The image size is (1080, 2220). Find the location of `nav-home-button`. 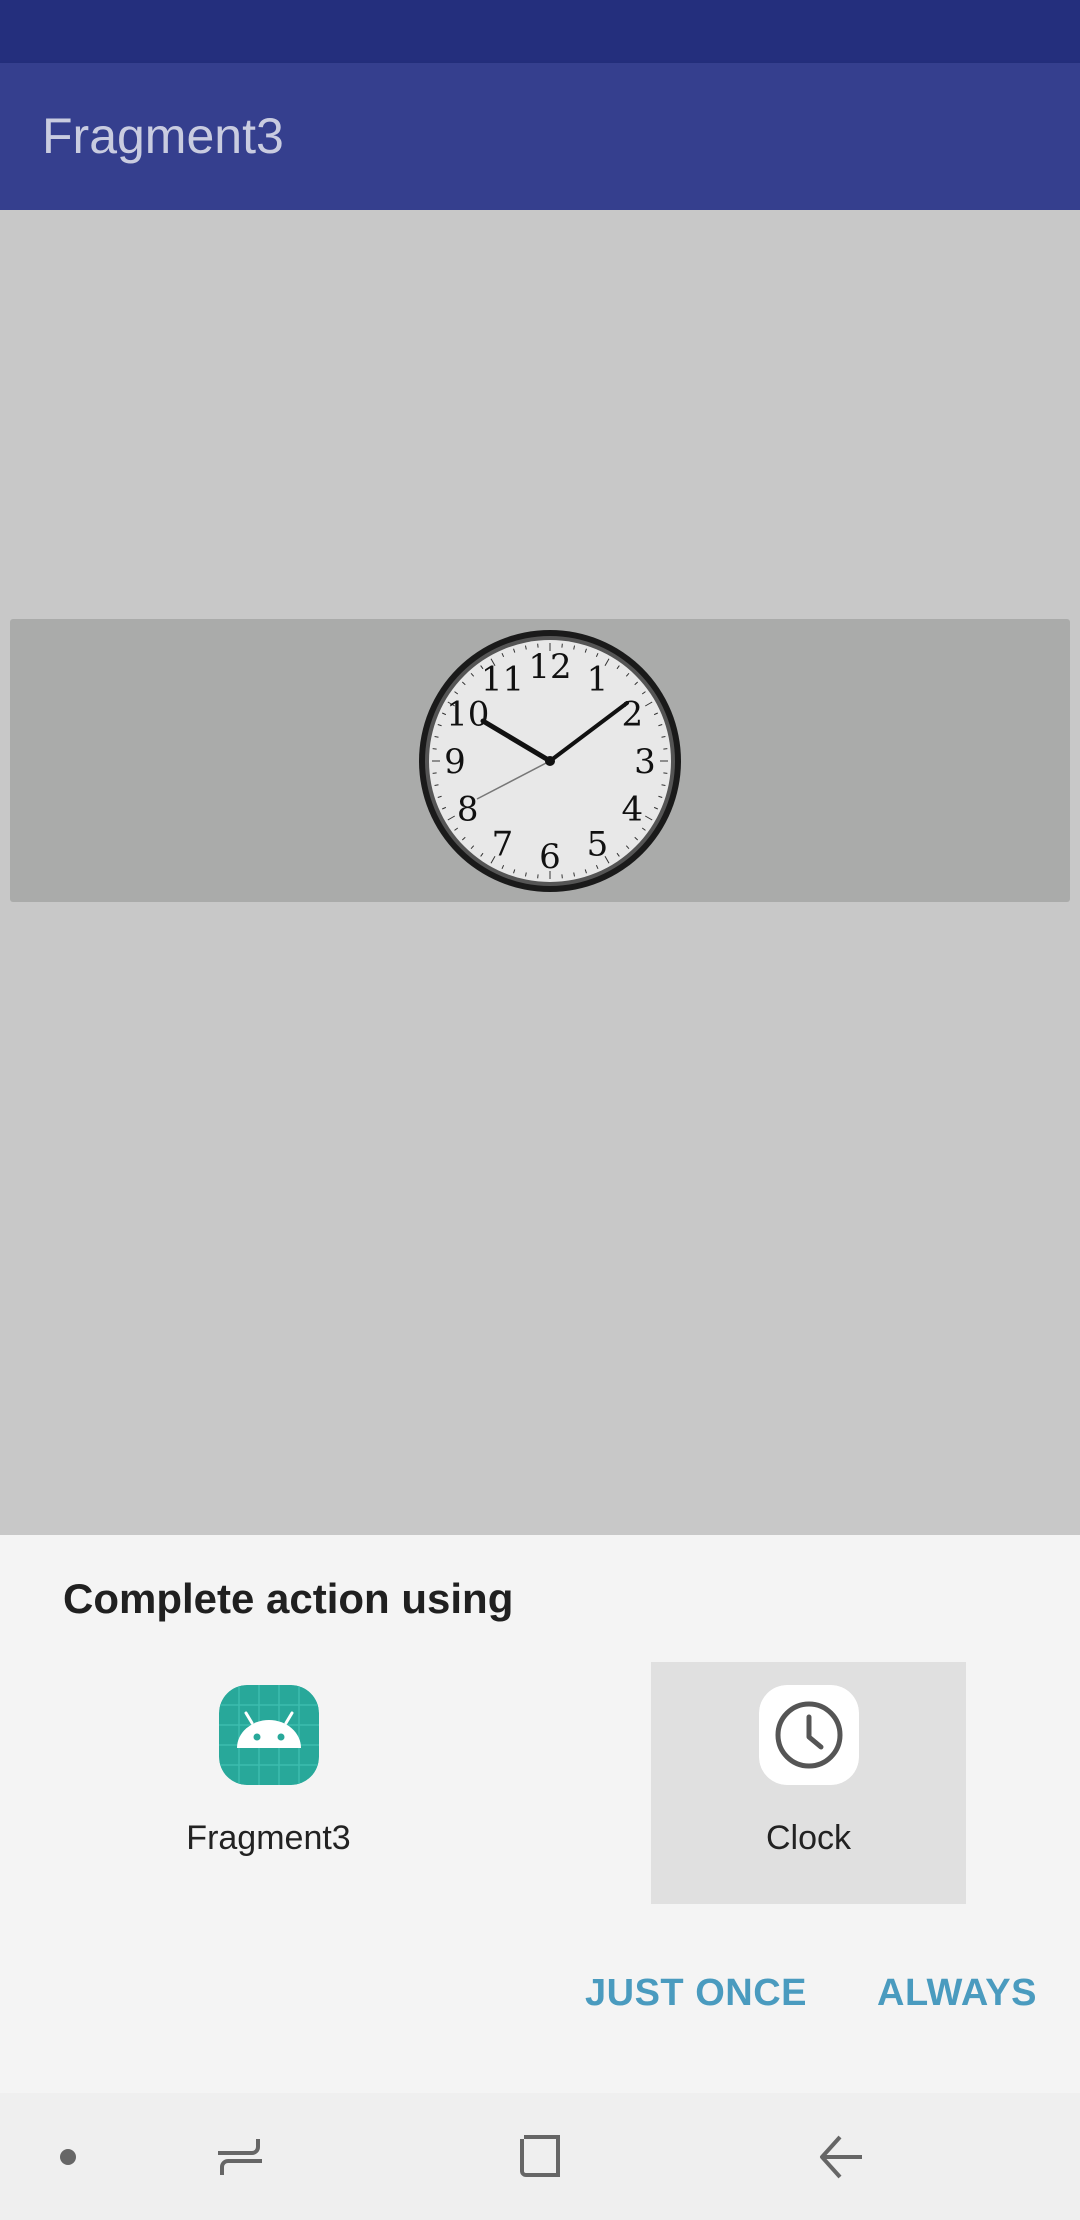

nav-home-button is located at coordinates (540, 2156).